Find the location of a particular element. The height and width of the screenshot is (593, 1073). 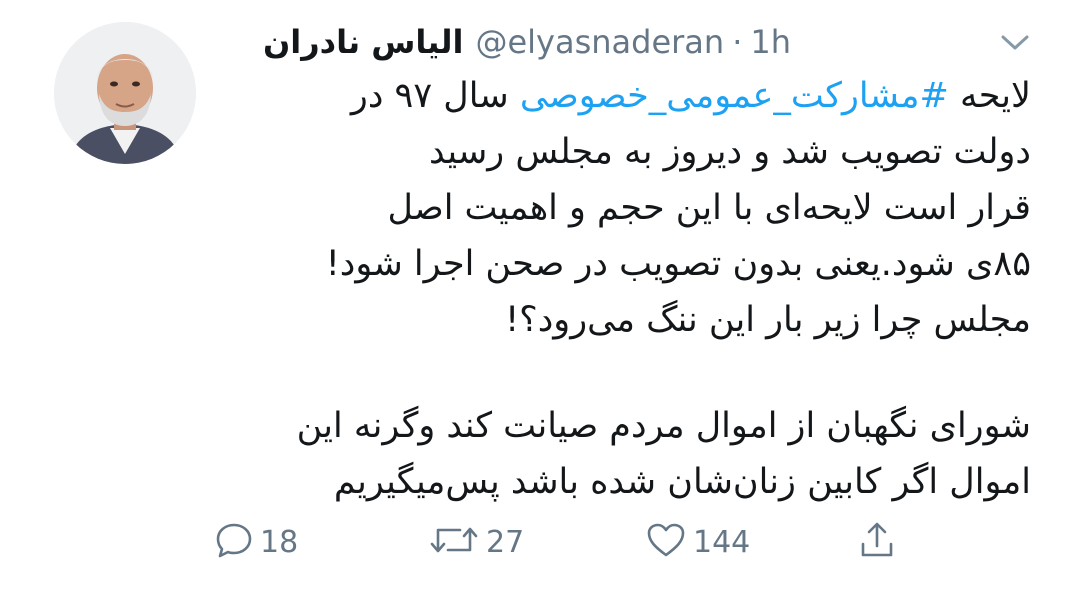

share-button is located at coordinates (877, 542).